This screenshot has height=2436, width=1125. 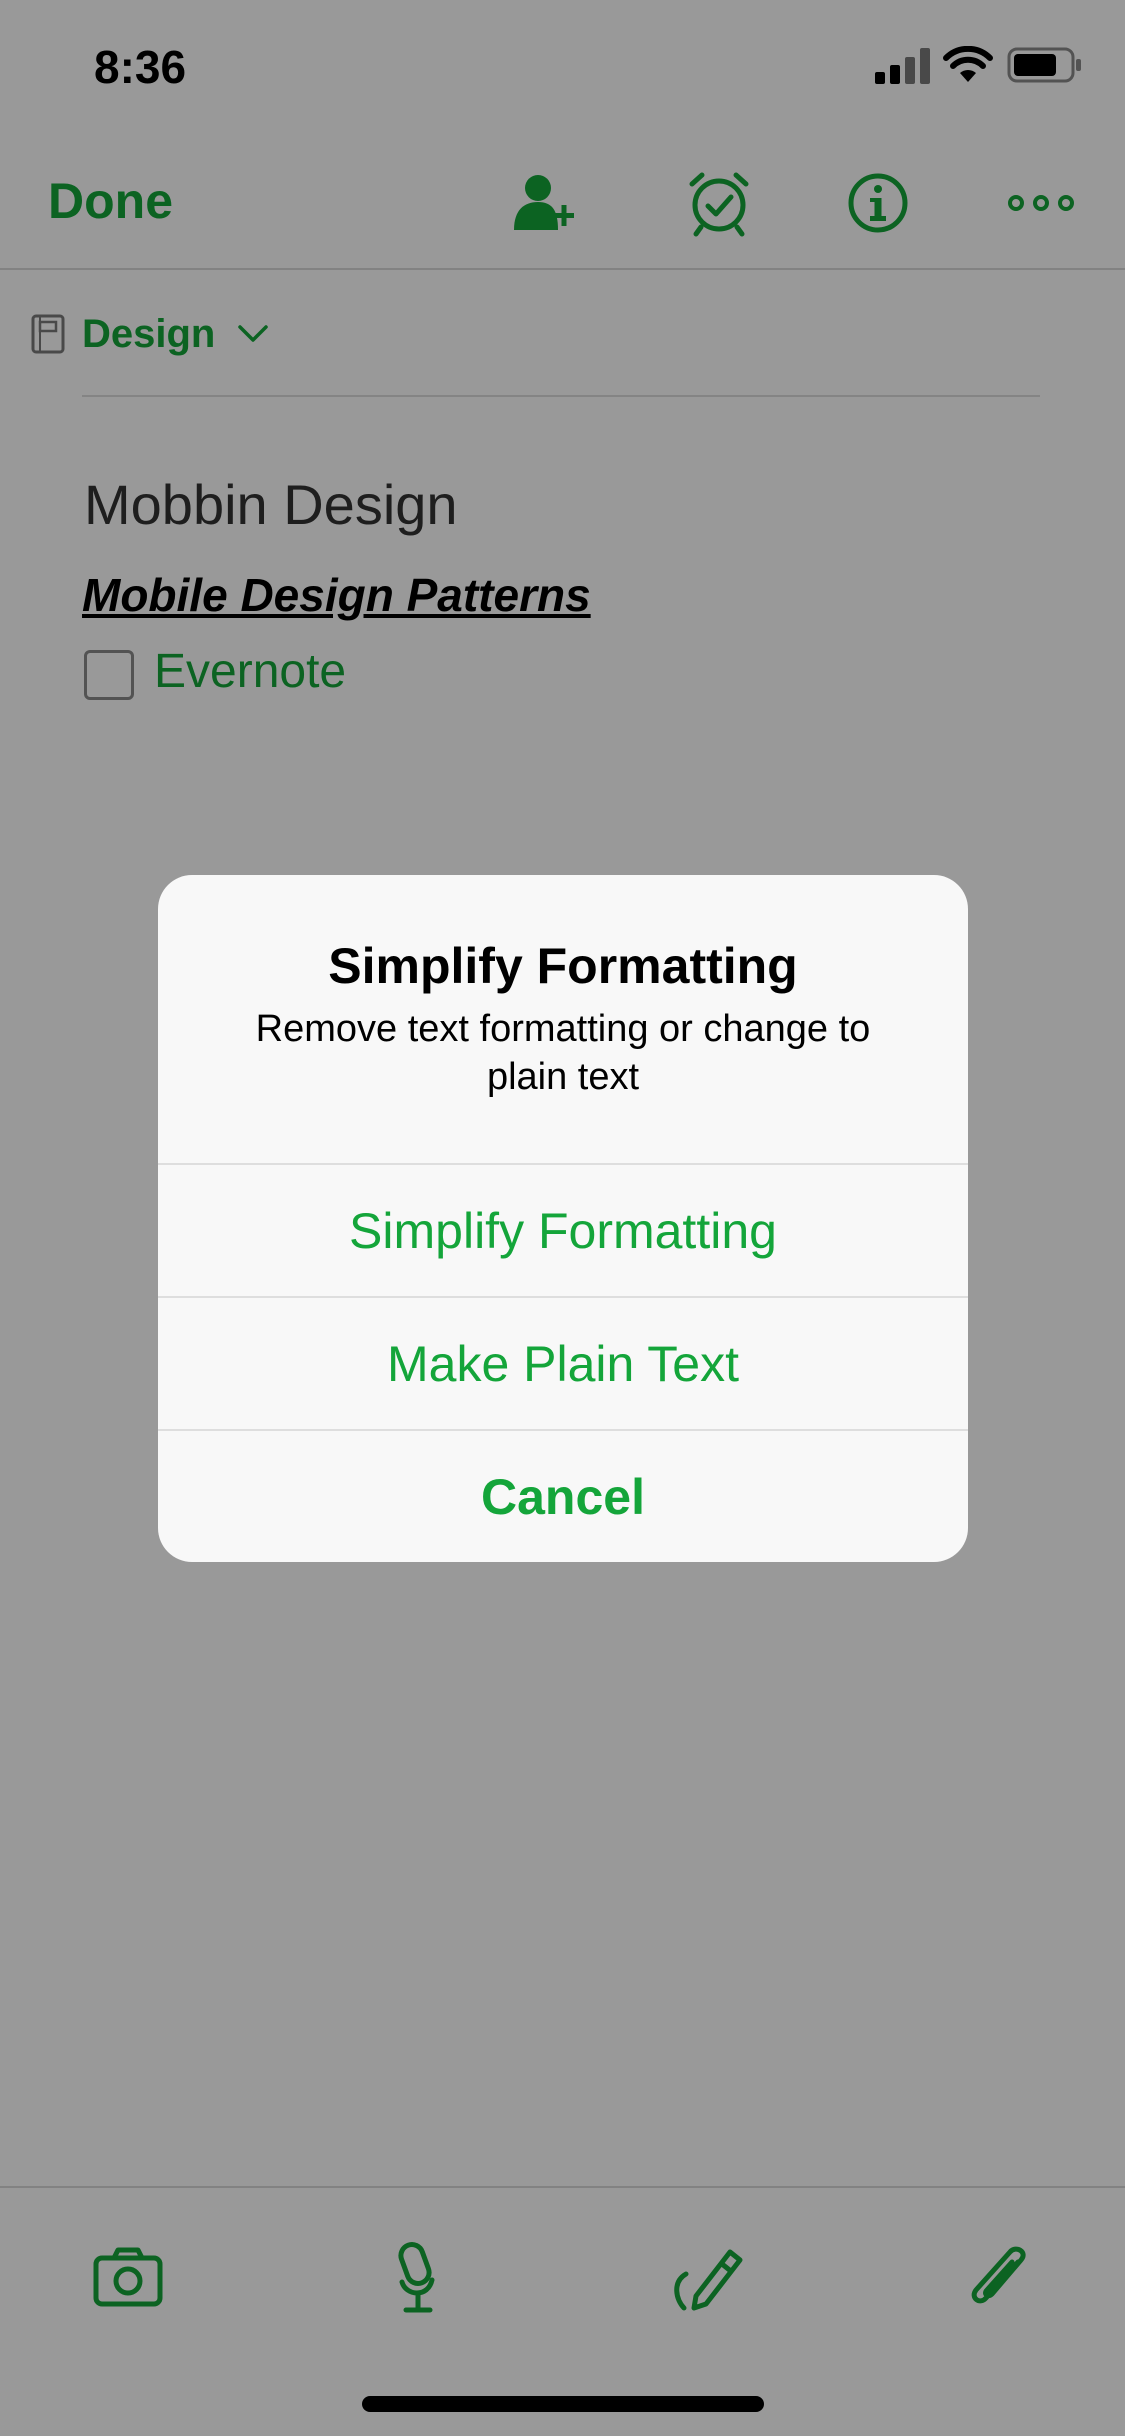 I want to click on simplify-formatting-button: Simplify Formatting, so click(x=563, y=1229).